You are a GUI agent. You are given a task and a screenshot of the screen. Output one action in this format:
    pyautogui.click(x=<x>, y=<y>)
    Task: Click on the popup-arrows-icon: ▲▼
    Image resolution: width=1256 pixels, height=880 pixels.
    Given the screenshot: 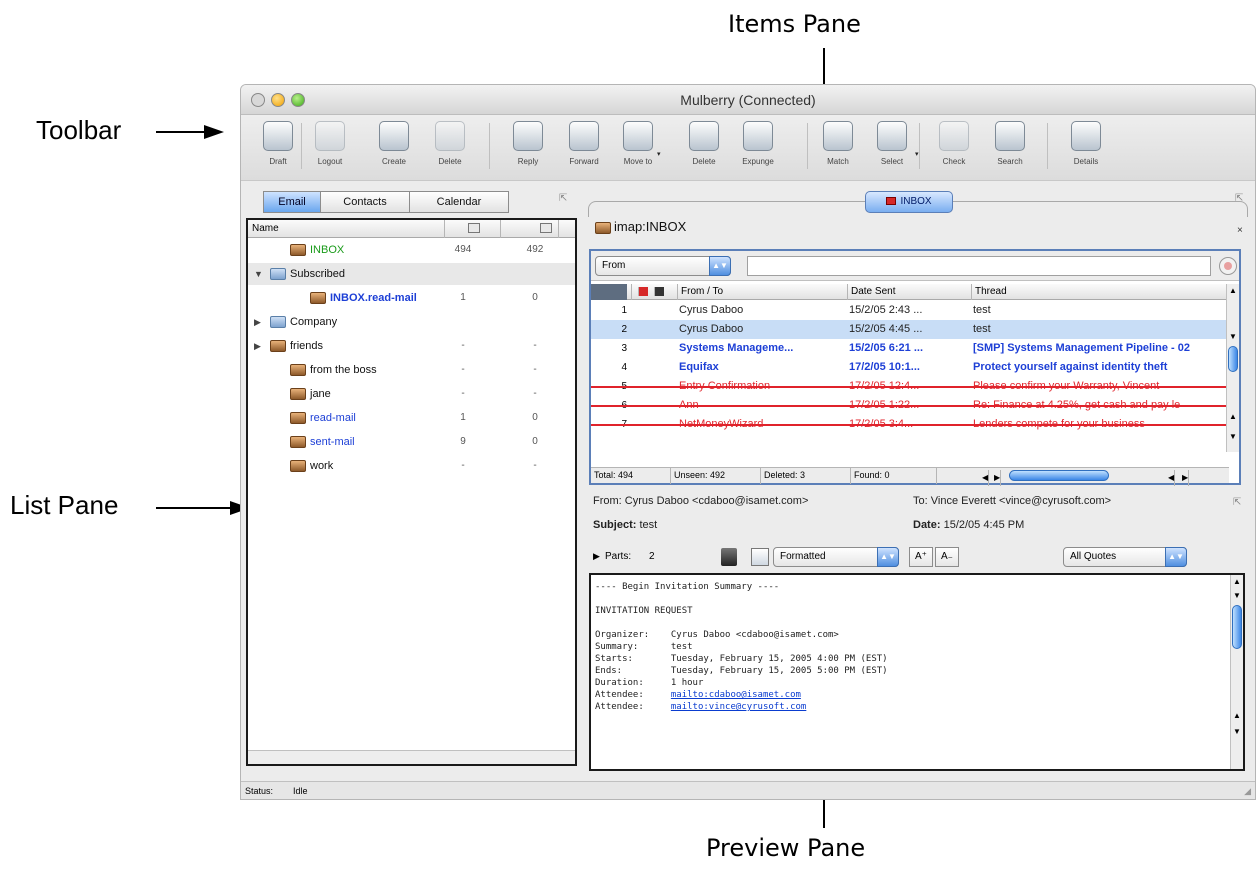 What is the action you would take?
    pyautogui.click(x=1176, y=557)
    